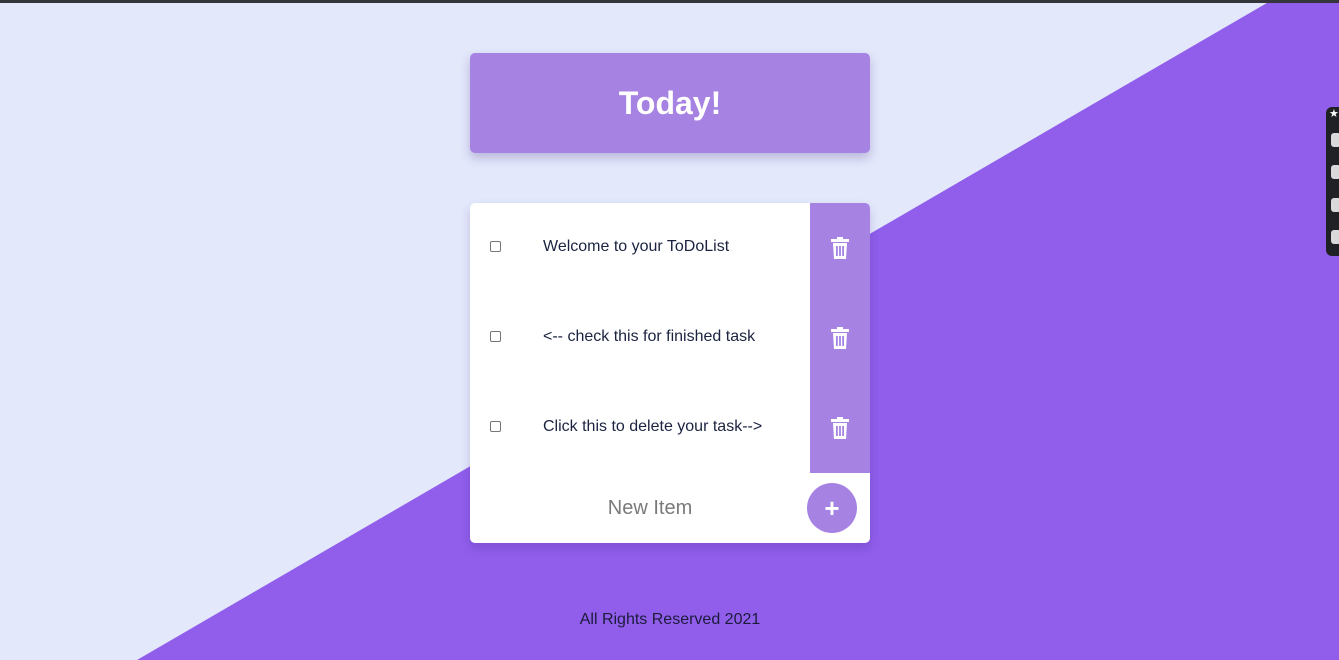  What do you see at coordinates (669, 1) in the screenshot?
I see `browser-top-edge` at bounding box center [669, 1].